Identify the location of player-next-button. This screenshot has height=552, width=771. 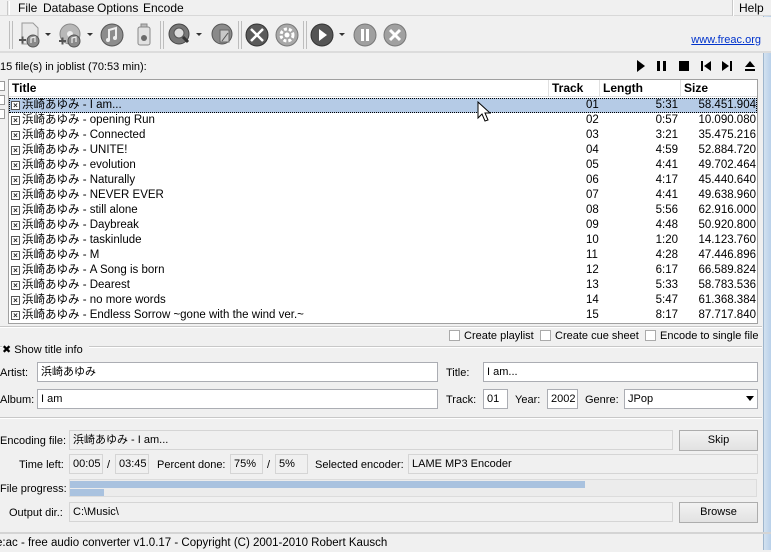
(727, 66).